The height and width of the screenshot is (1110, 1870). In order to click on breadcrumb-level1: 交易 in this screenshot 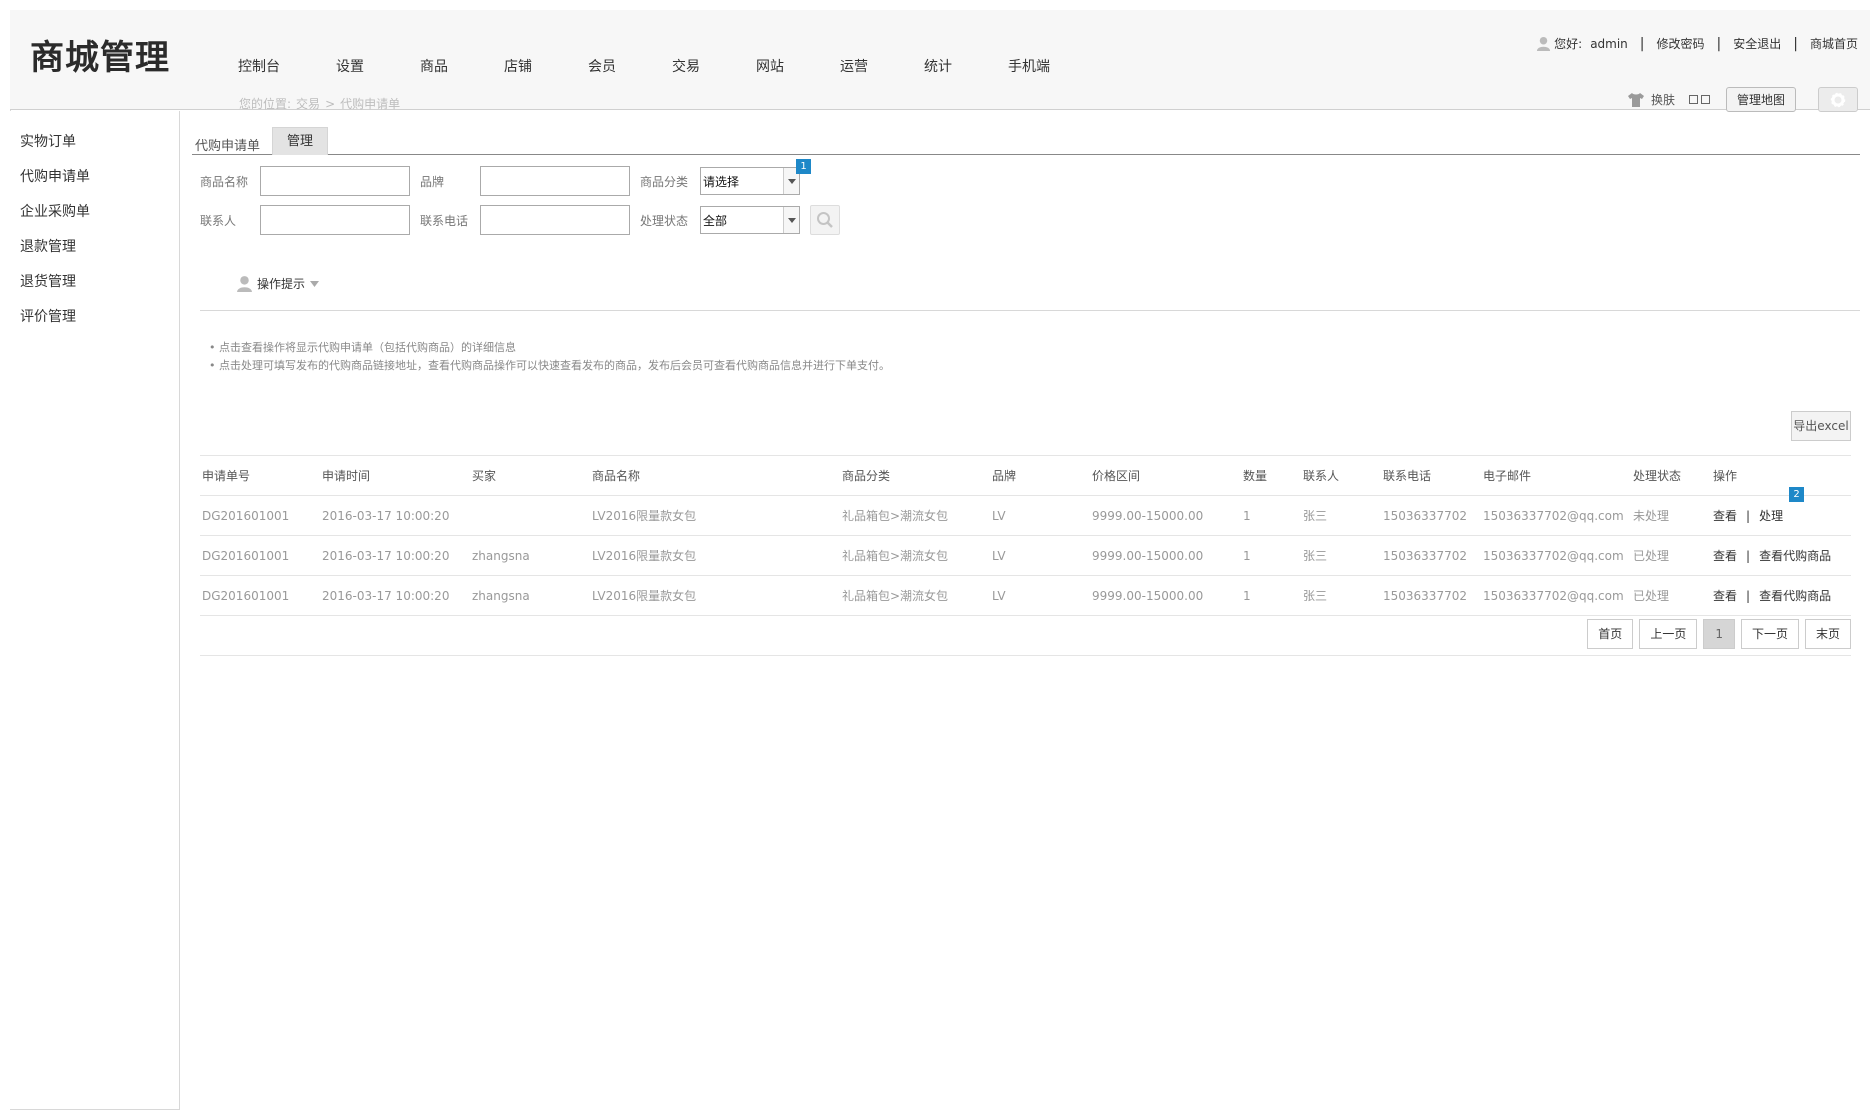, I will do `click(308, 104)`.